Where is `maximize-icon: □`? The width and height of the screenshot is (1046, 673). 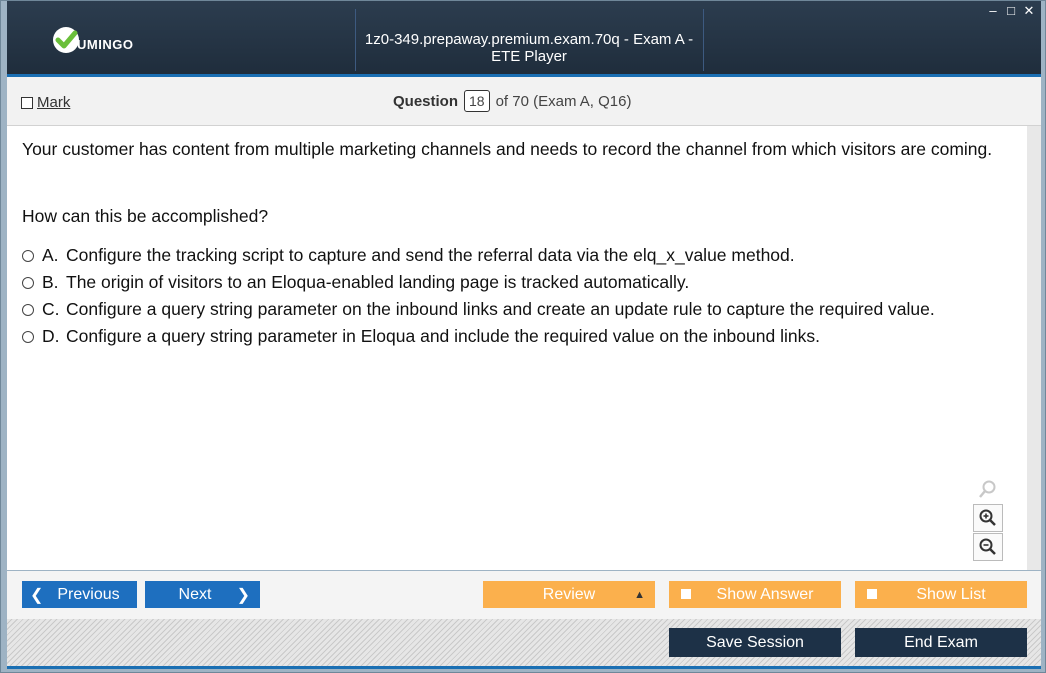
maximize-icon: □ is located at coordinates (1011, 11).